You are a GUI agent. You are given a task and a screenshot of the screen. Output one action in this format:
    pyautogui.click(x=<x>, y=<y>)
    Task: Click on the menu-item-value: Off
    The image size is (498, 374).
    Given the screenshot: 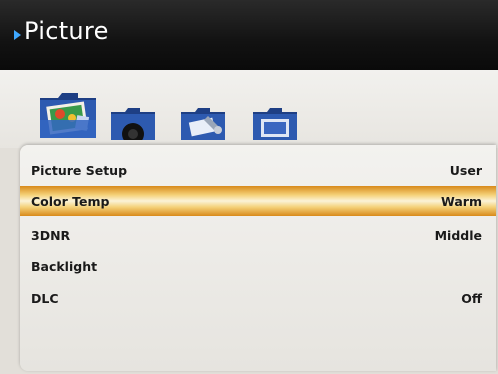 What is the action you would take?
    pyautogui.click(x=471, y=298)
    